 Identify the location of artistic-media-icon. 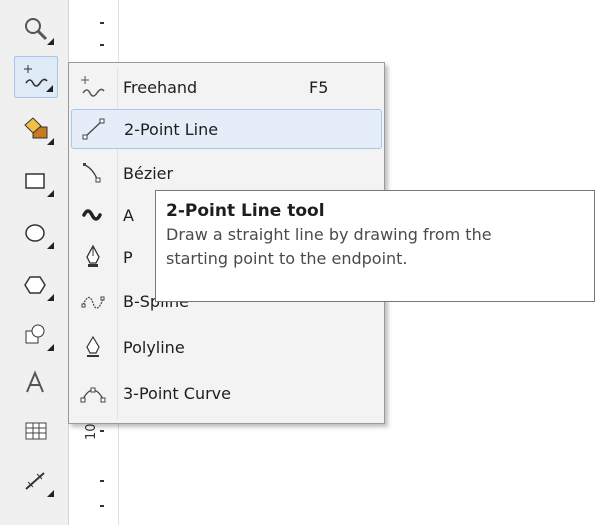
(93, 215).